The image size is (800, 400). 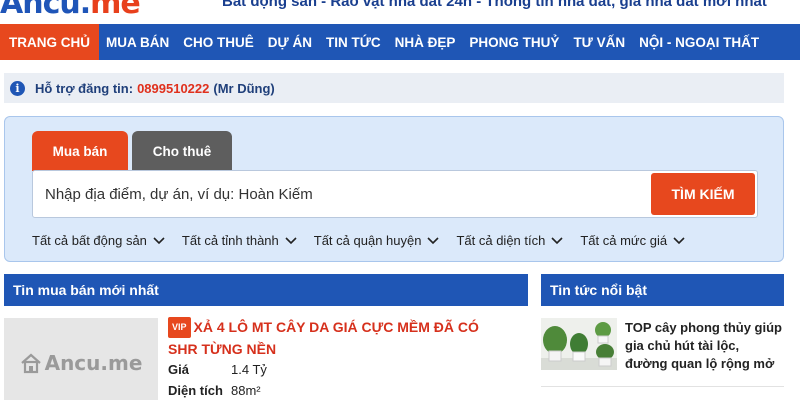 What do you see at coordinates (173, 88) in the screenshot?
I see `support-phone: 0899510222` at bounding box center [173, 88].